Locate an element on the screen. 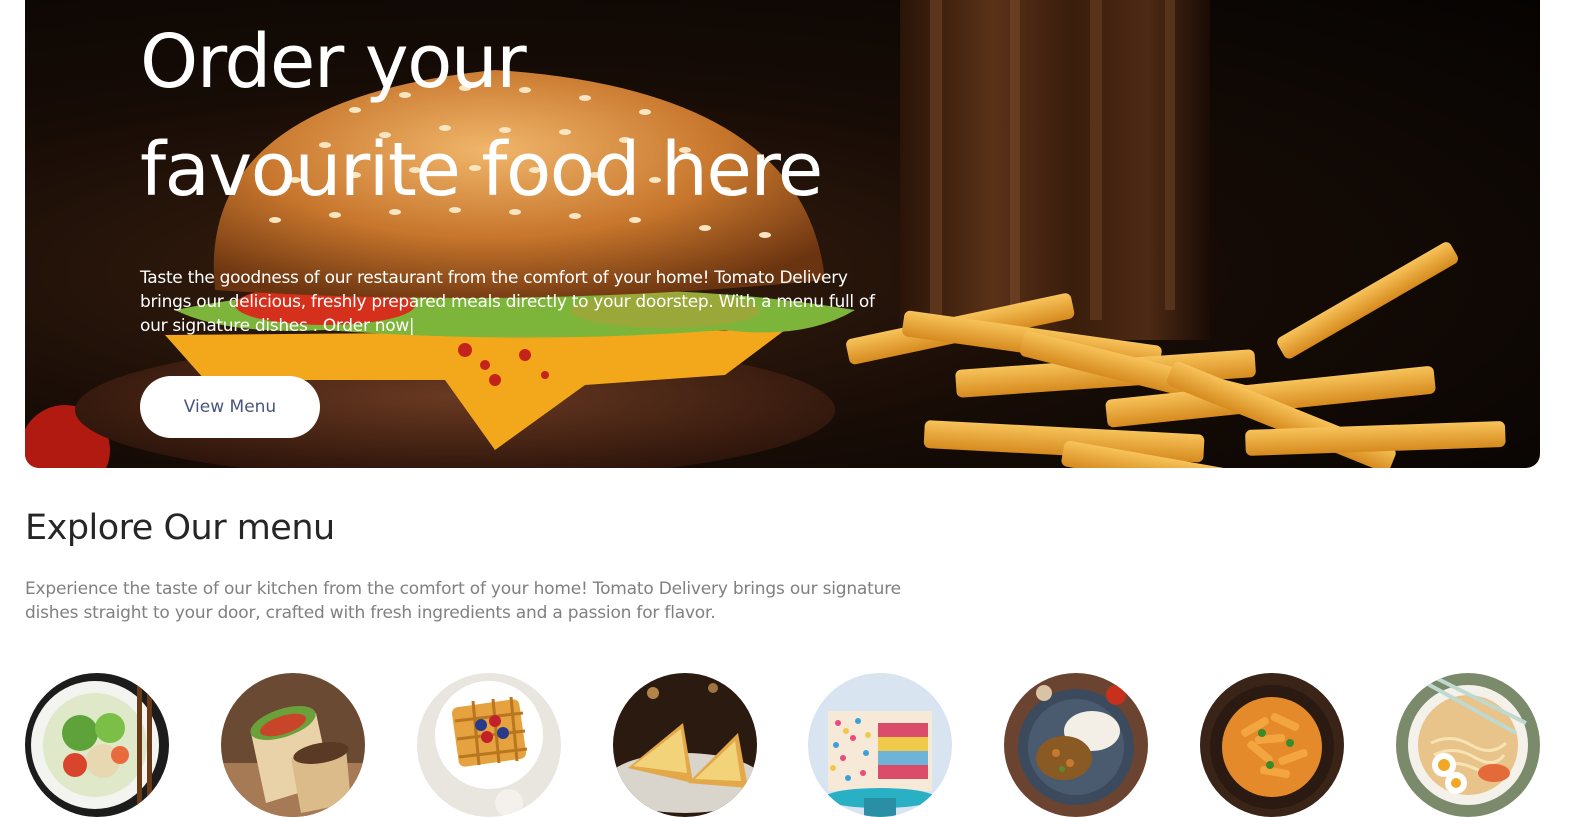 The height and width of the screenshot is (817, 1569). noodles-image is located at coordinates (1467, 745).